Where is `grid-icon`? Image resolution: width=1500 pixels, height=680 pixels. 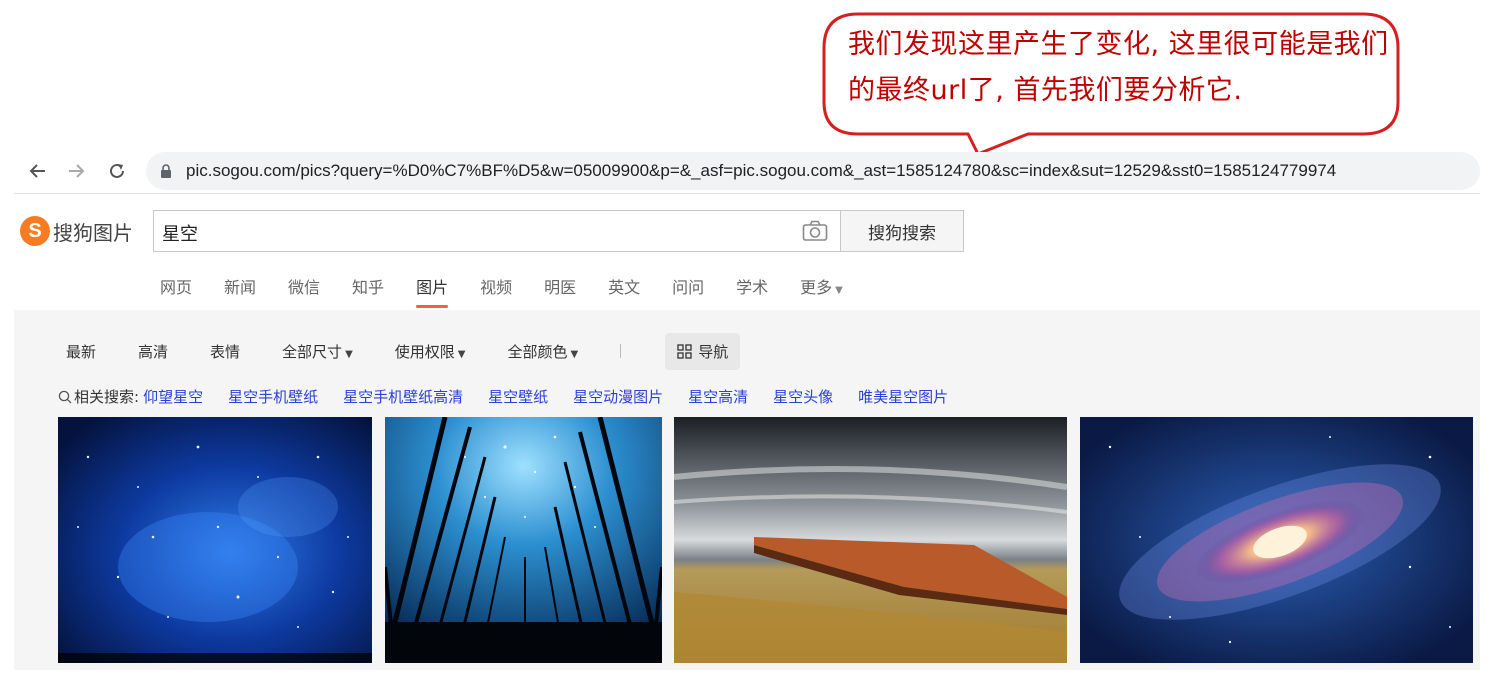 grid-icon is located at coordinates (684, 351).